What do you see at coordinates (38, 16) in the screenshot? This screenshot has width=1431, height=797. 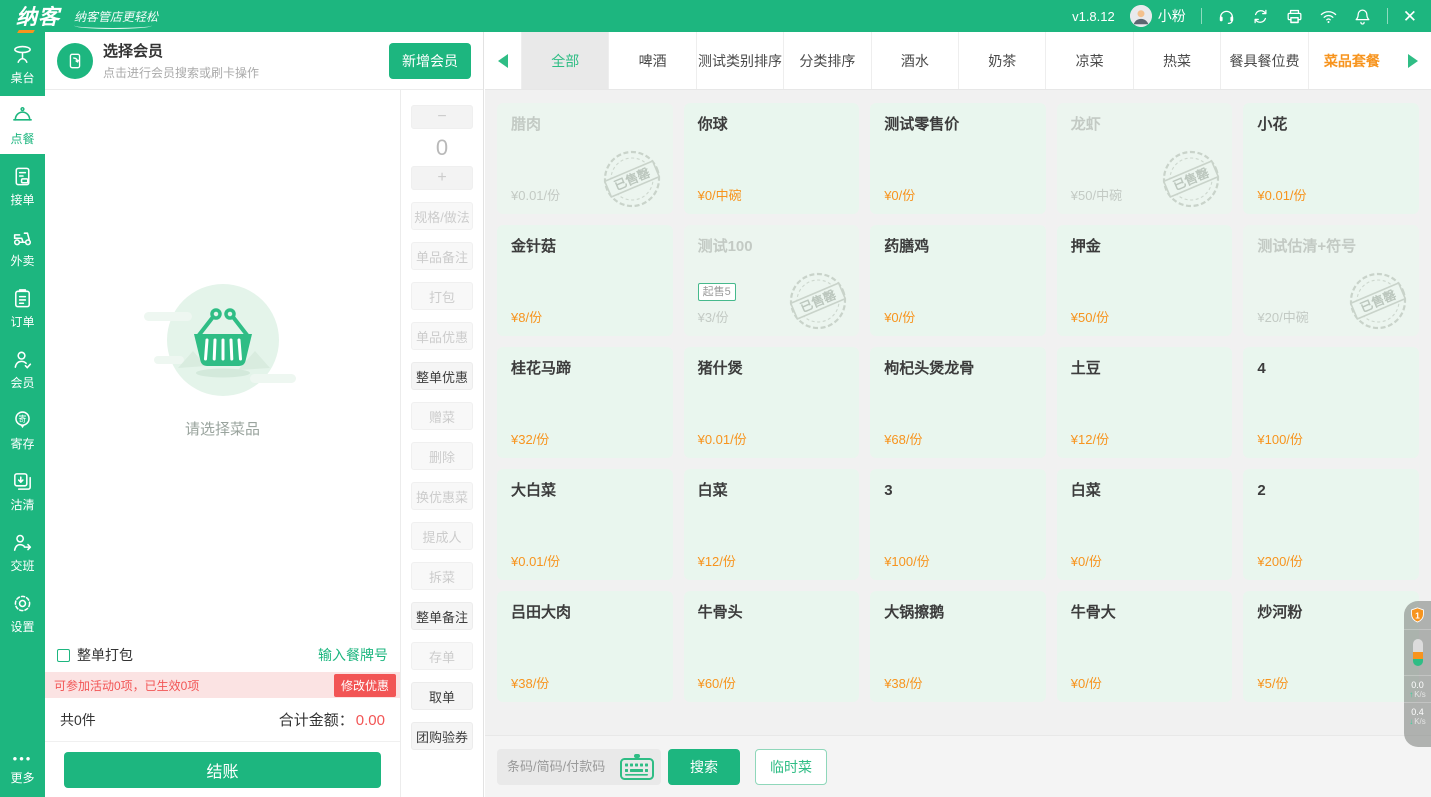 I see `app-logo: 纳客` at bounding box center [38, 16].